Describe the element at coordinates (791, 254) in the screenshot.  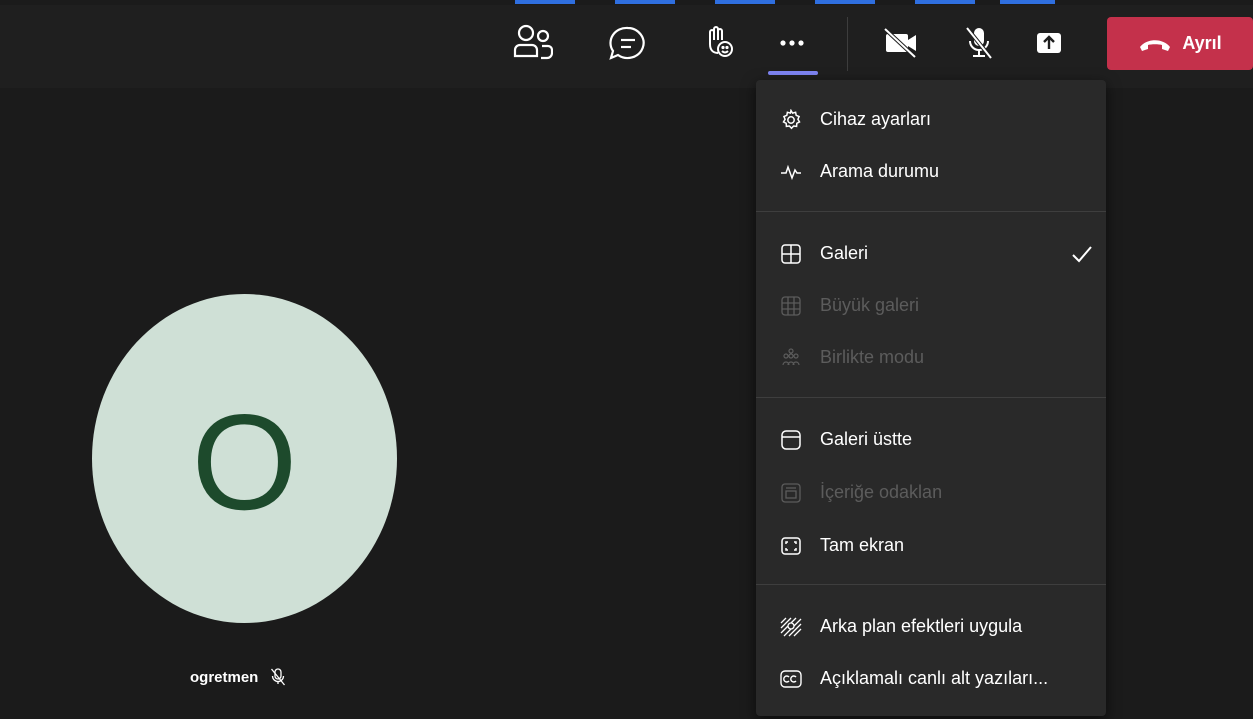
I see `grid-icon` at that location.